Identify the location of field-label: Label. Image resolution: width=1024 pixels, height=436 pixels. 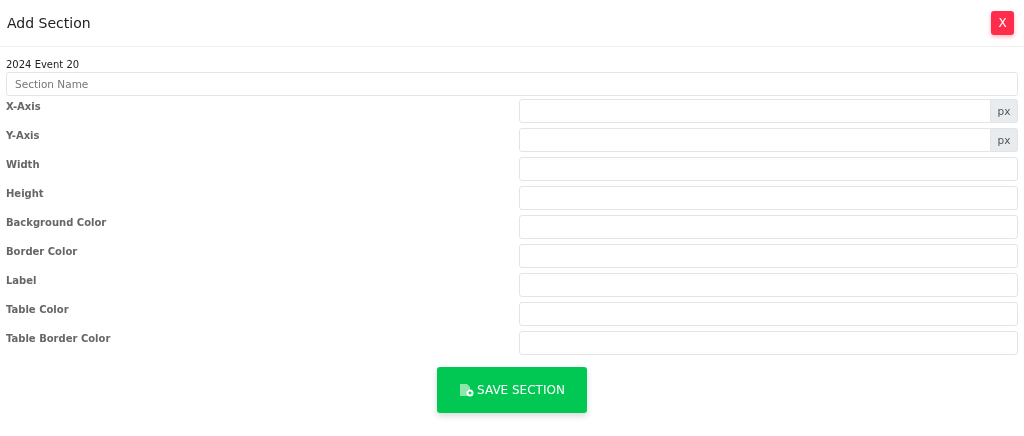
(22, 280).